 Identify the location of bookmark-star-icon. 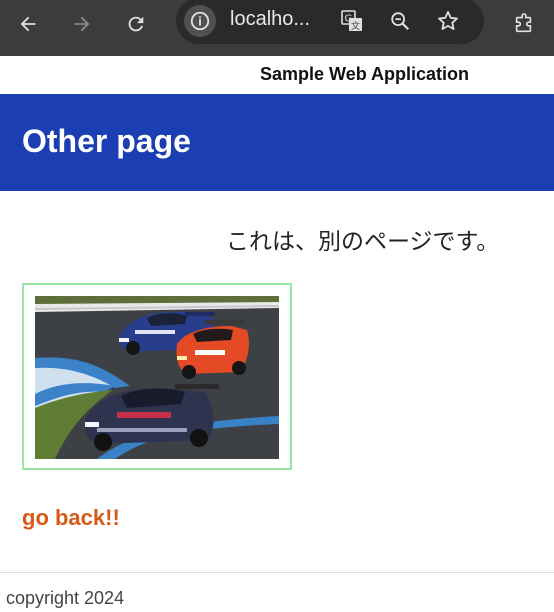
(448, 21).